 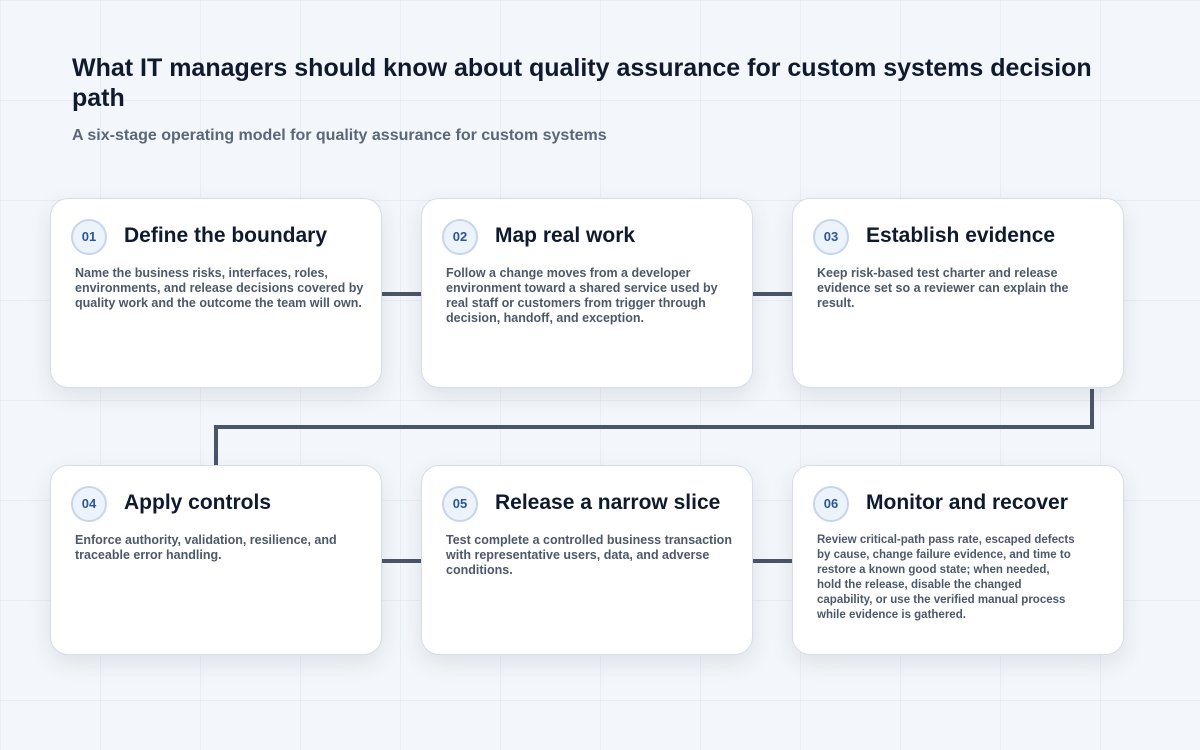 I want to click on stage-number-badge: 03, so click(x=831, y=237).